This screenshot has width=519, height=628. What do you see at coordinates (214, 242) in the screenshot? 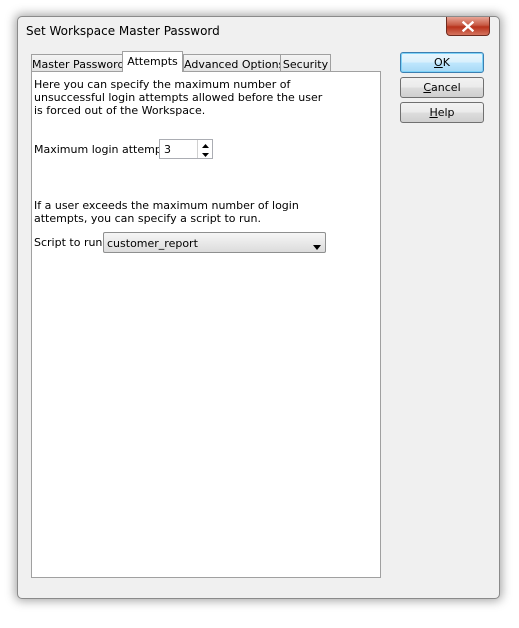
I see `script-select: customer_report` at bounding box center [214, 242].